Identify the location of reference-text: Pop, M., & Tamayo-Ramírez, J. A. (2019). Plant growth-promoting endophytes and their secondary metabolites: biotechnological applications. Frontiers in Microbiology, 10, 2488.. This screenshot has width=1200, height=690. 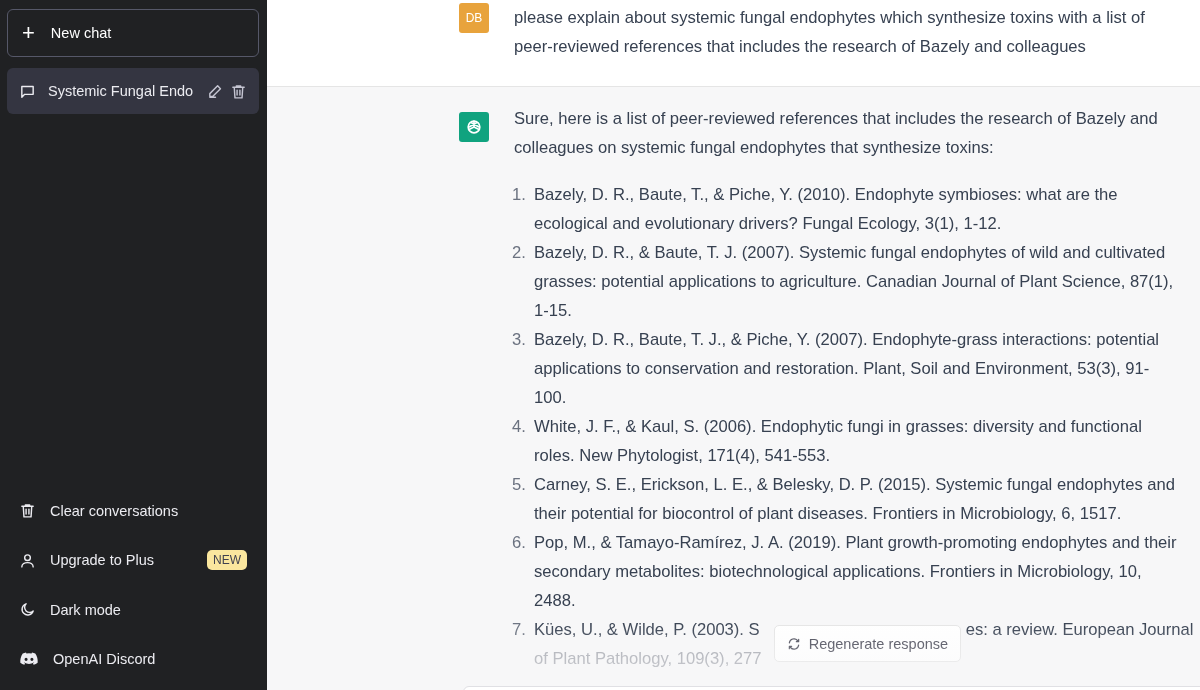
(856, 572).